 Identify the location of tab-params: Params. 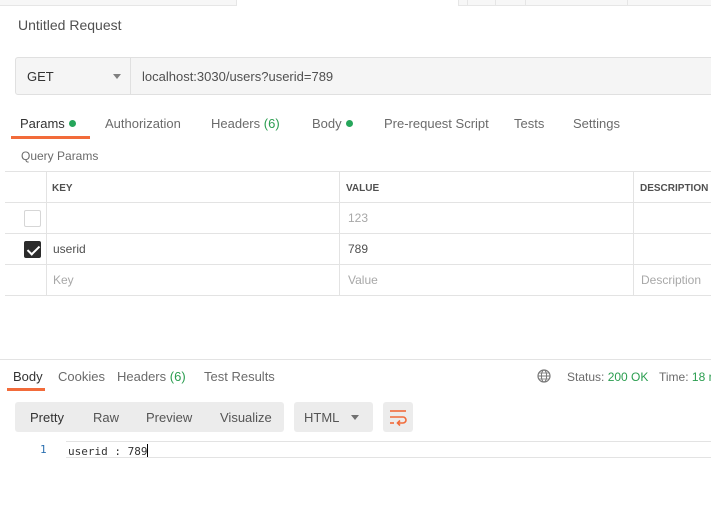
(48, 123).